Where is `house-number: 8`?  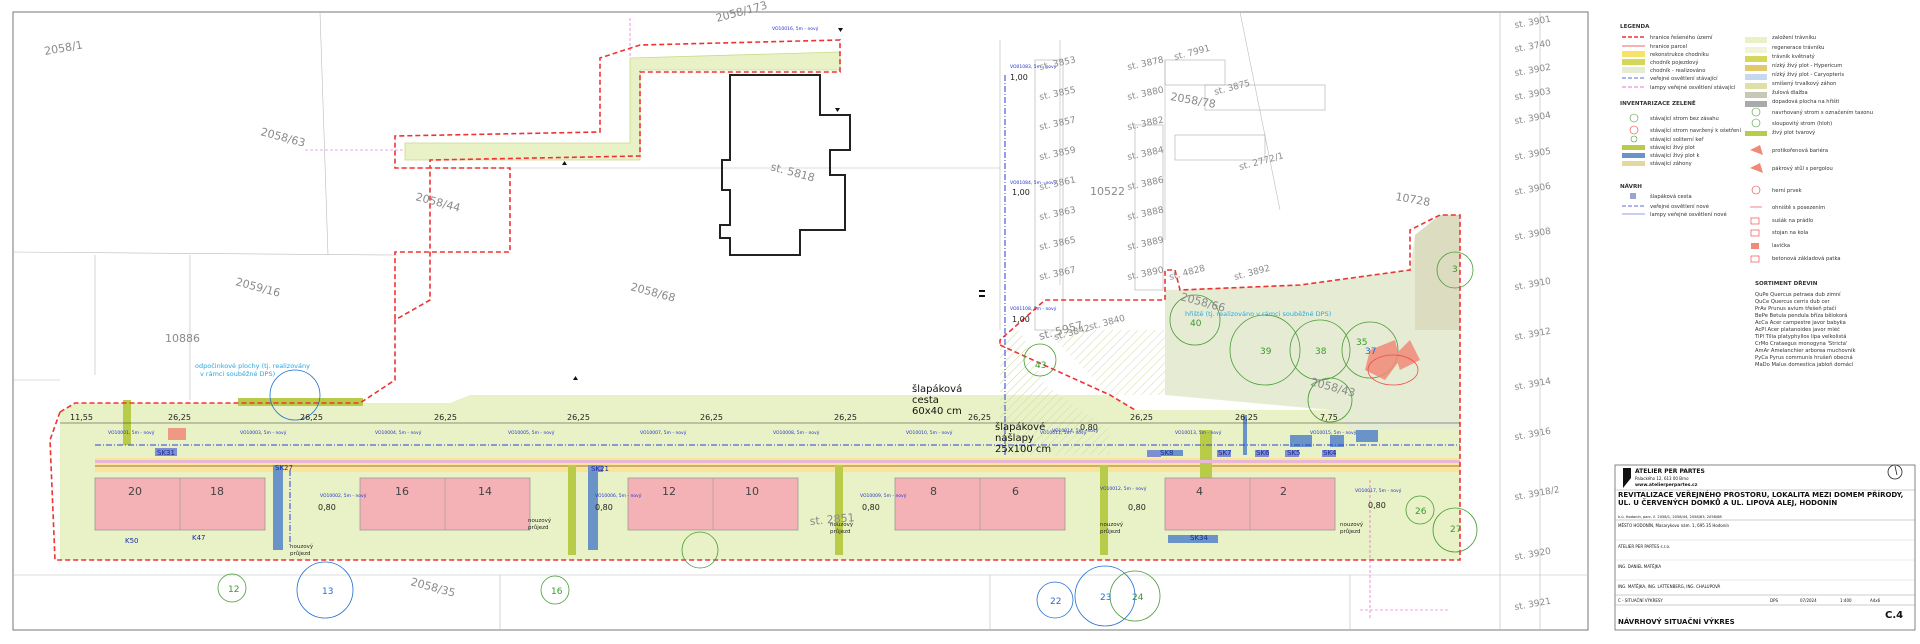 house-number: 8 is located at coordinates (933, 491).